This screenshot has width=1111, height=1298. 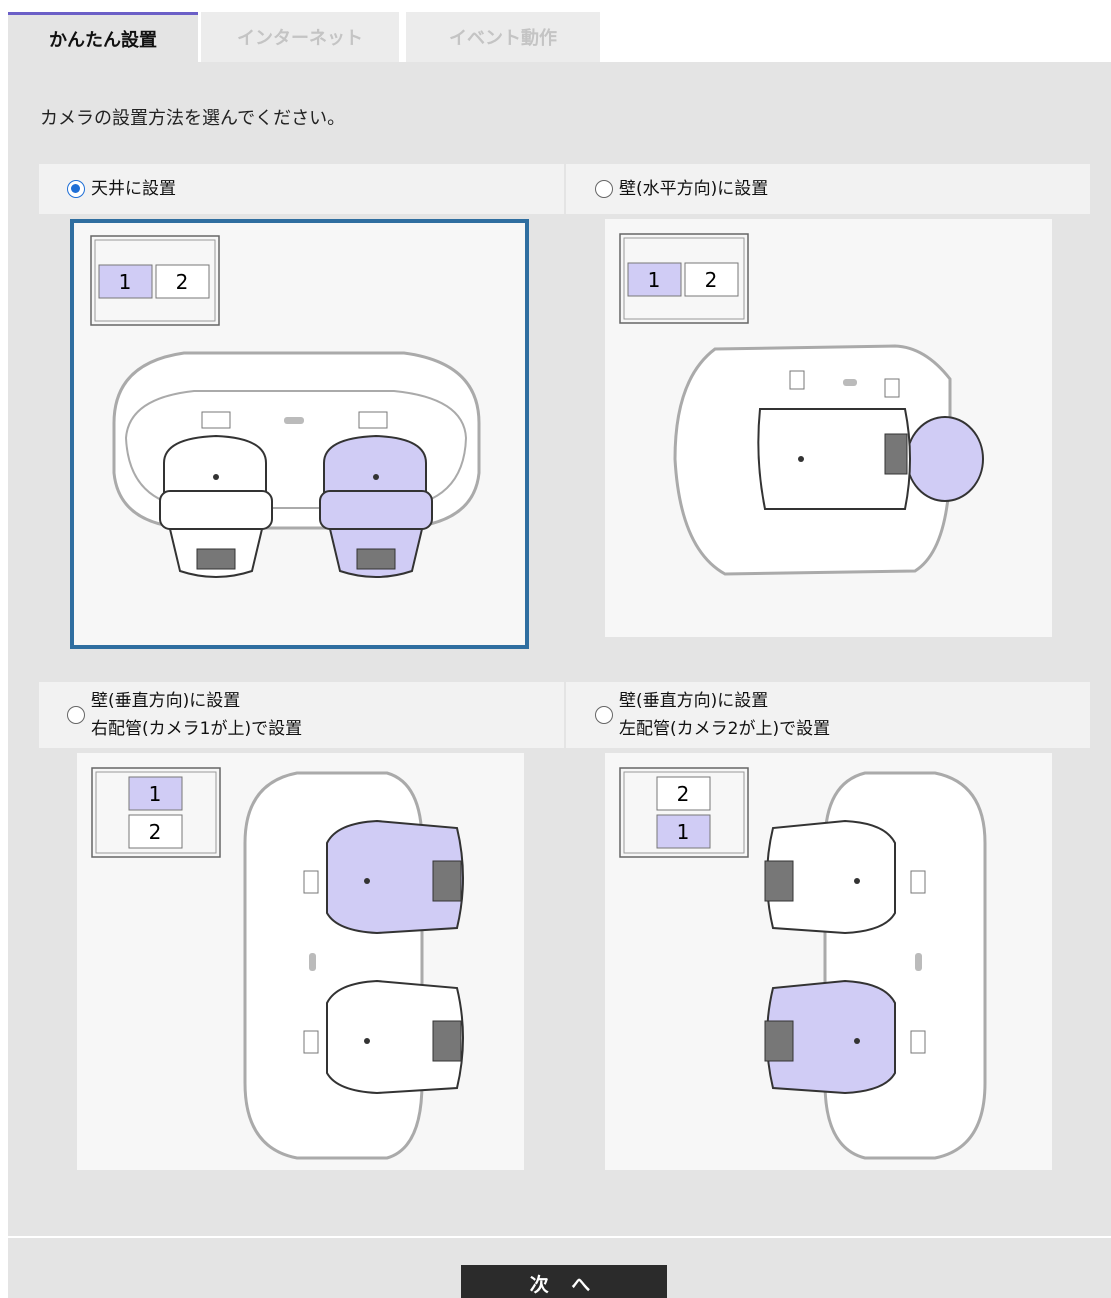 I want to click on tab-bar: かんたん設置 インターネット イベント動作, so click(x=559, y=37).